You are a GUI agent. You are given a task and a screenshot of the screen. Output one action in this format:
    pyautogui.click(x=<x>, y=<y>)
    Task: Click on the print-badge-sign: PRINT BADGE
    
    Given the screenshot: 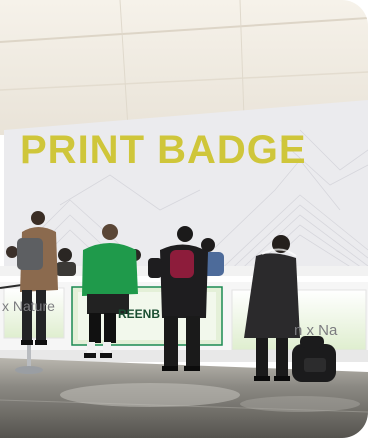 What is the action you would take?
    pyautogui.click(x=163, y=150)
    